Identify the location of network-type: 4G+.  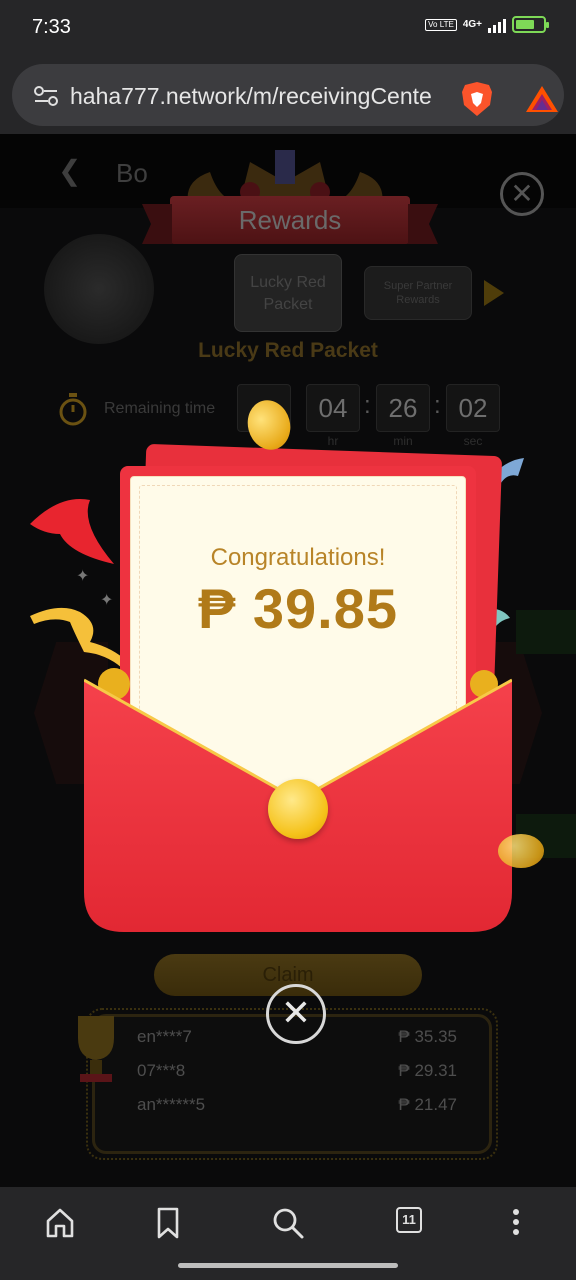
(472, 24).